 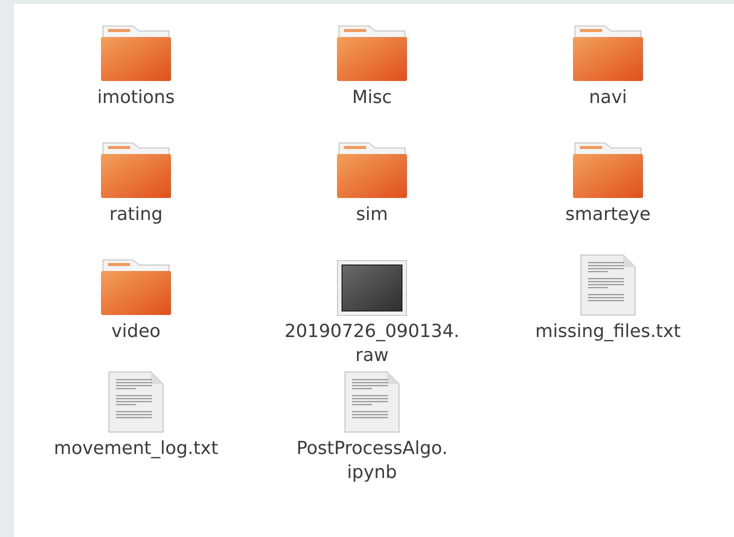 What do you see at coordinates (136, 449) in the screenshot?
I see `file-name: movement_log.txt` at bounding box center [136, 449].